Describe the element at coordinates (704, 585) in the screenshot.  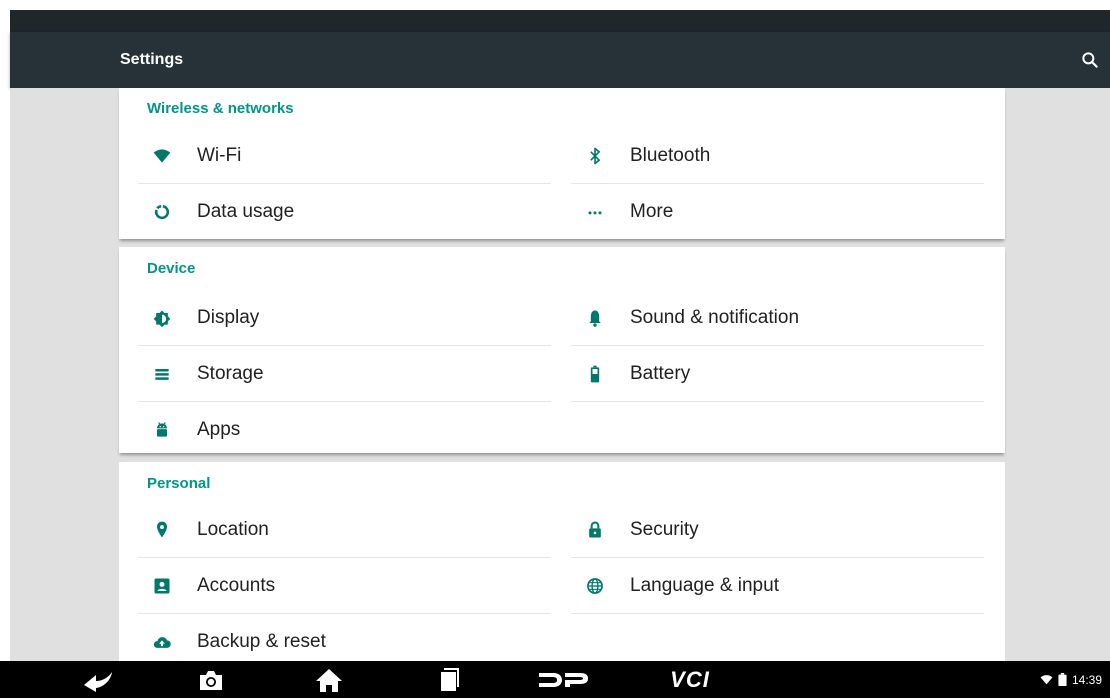
I see `setting-label: Language & input` at that location.